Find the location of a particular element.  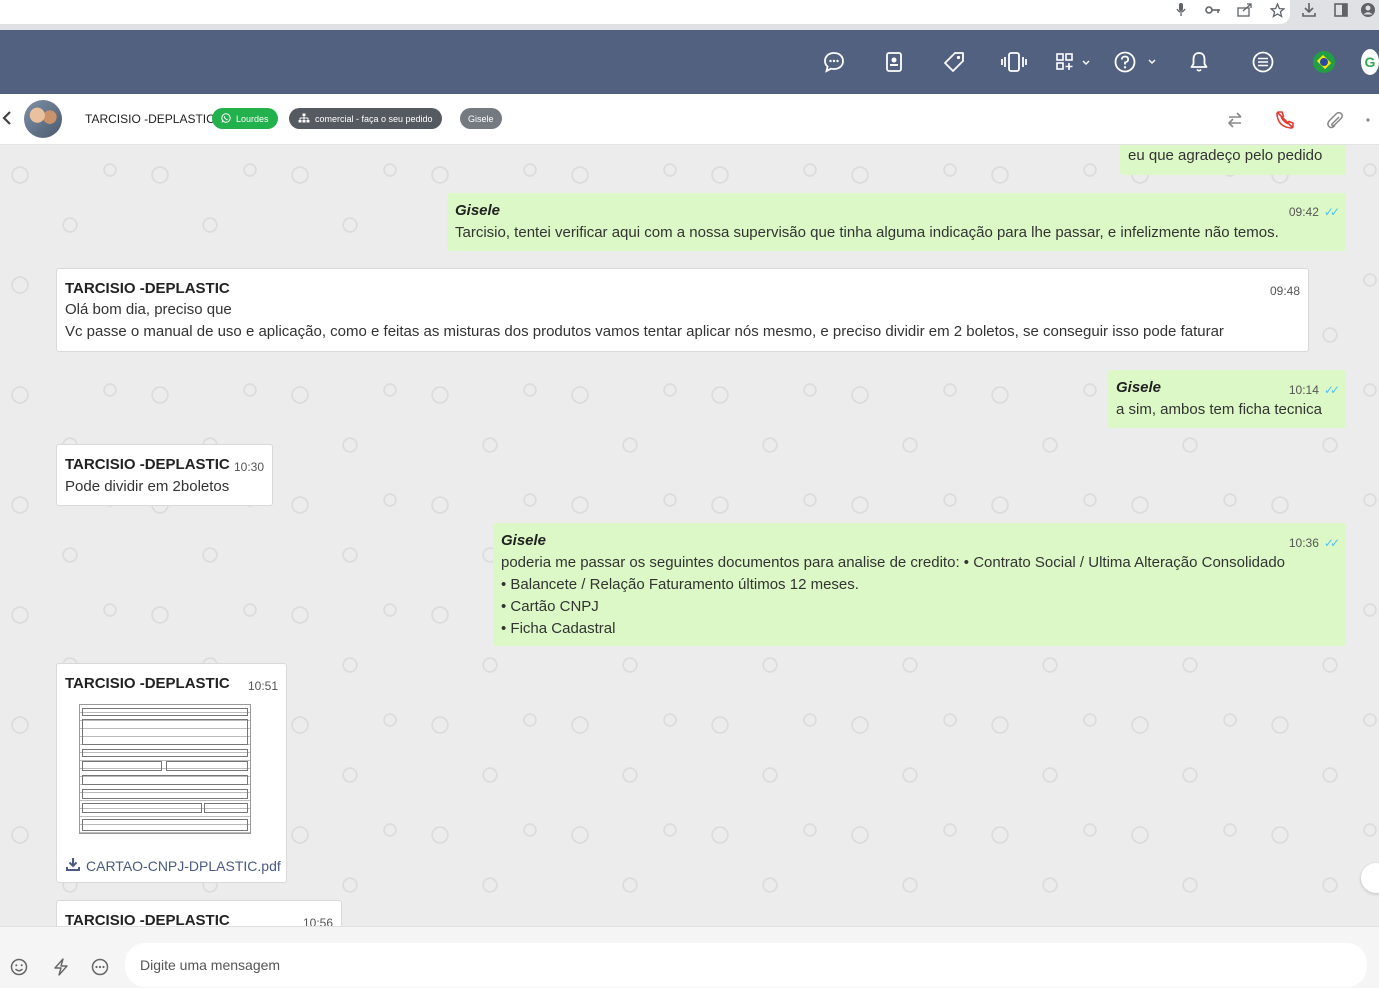

message-timestamp: 10:51 is located at coordinates (262, 686).